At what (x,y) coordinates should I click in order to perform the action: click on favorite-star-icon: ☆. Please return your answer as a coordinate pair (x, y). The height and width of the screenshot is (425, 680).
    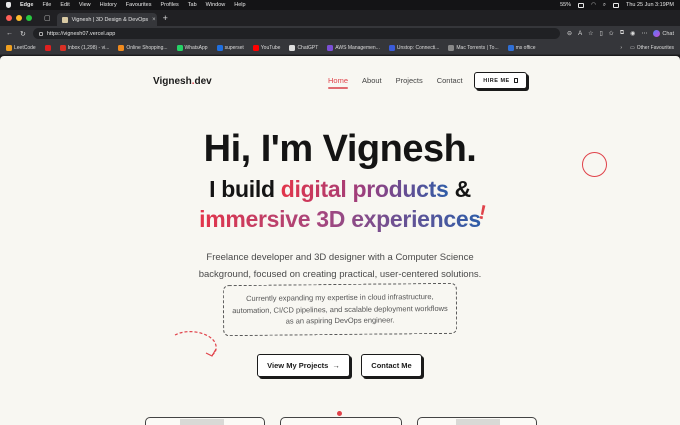
    Looking at the image, I should click on (590, 33).